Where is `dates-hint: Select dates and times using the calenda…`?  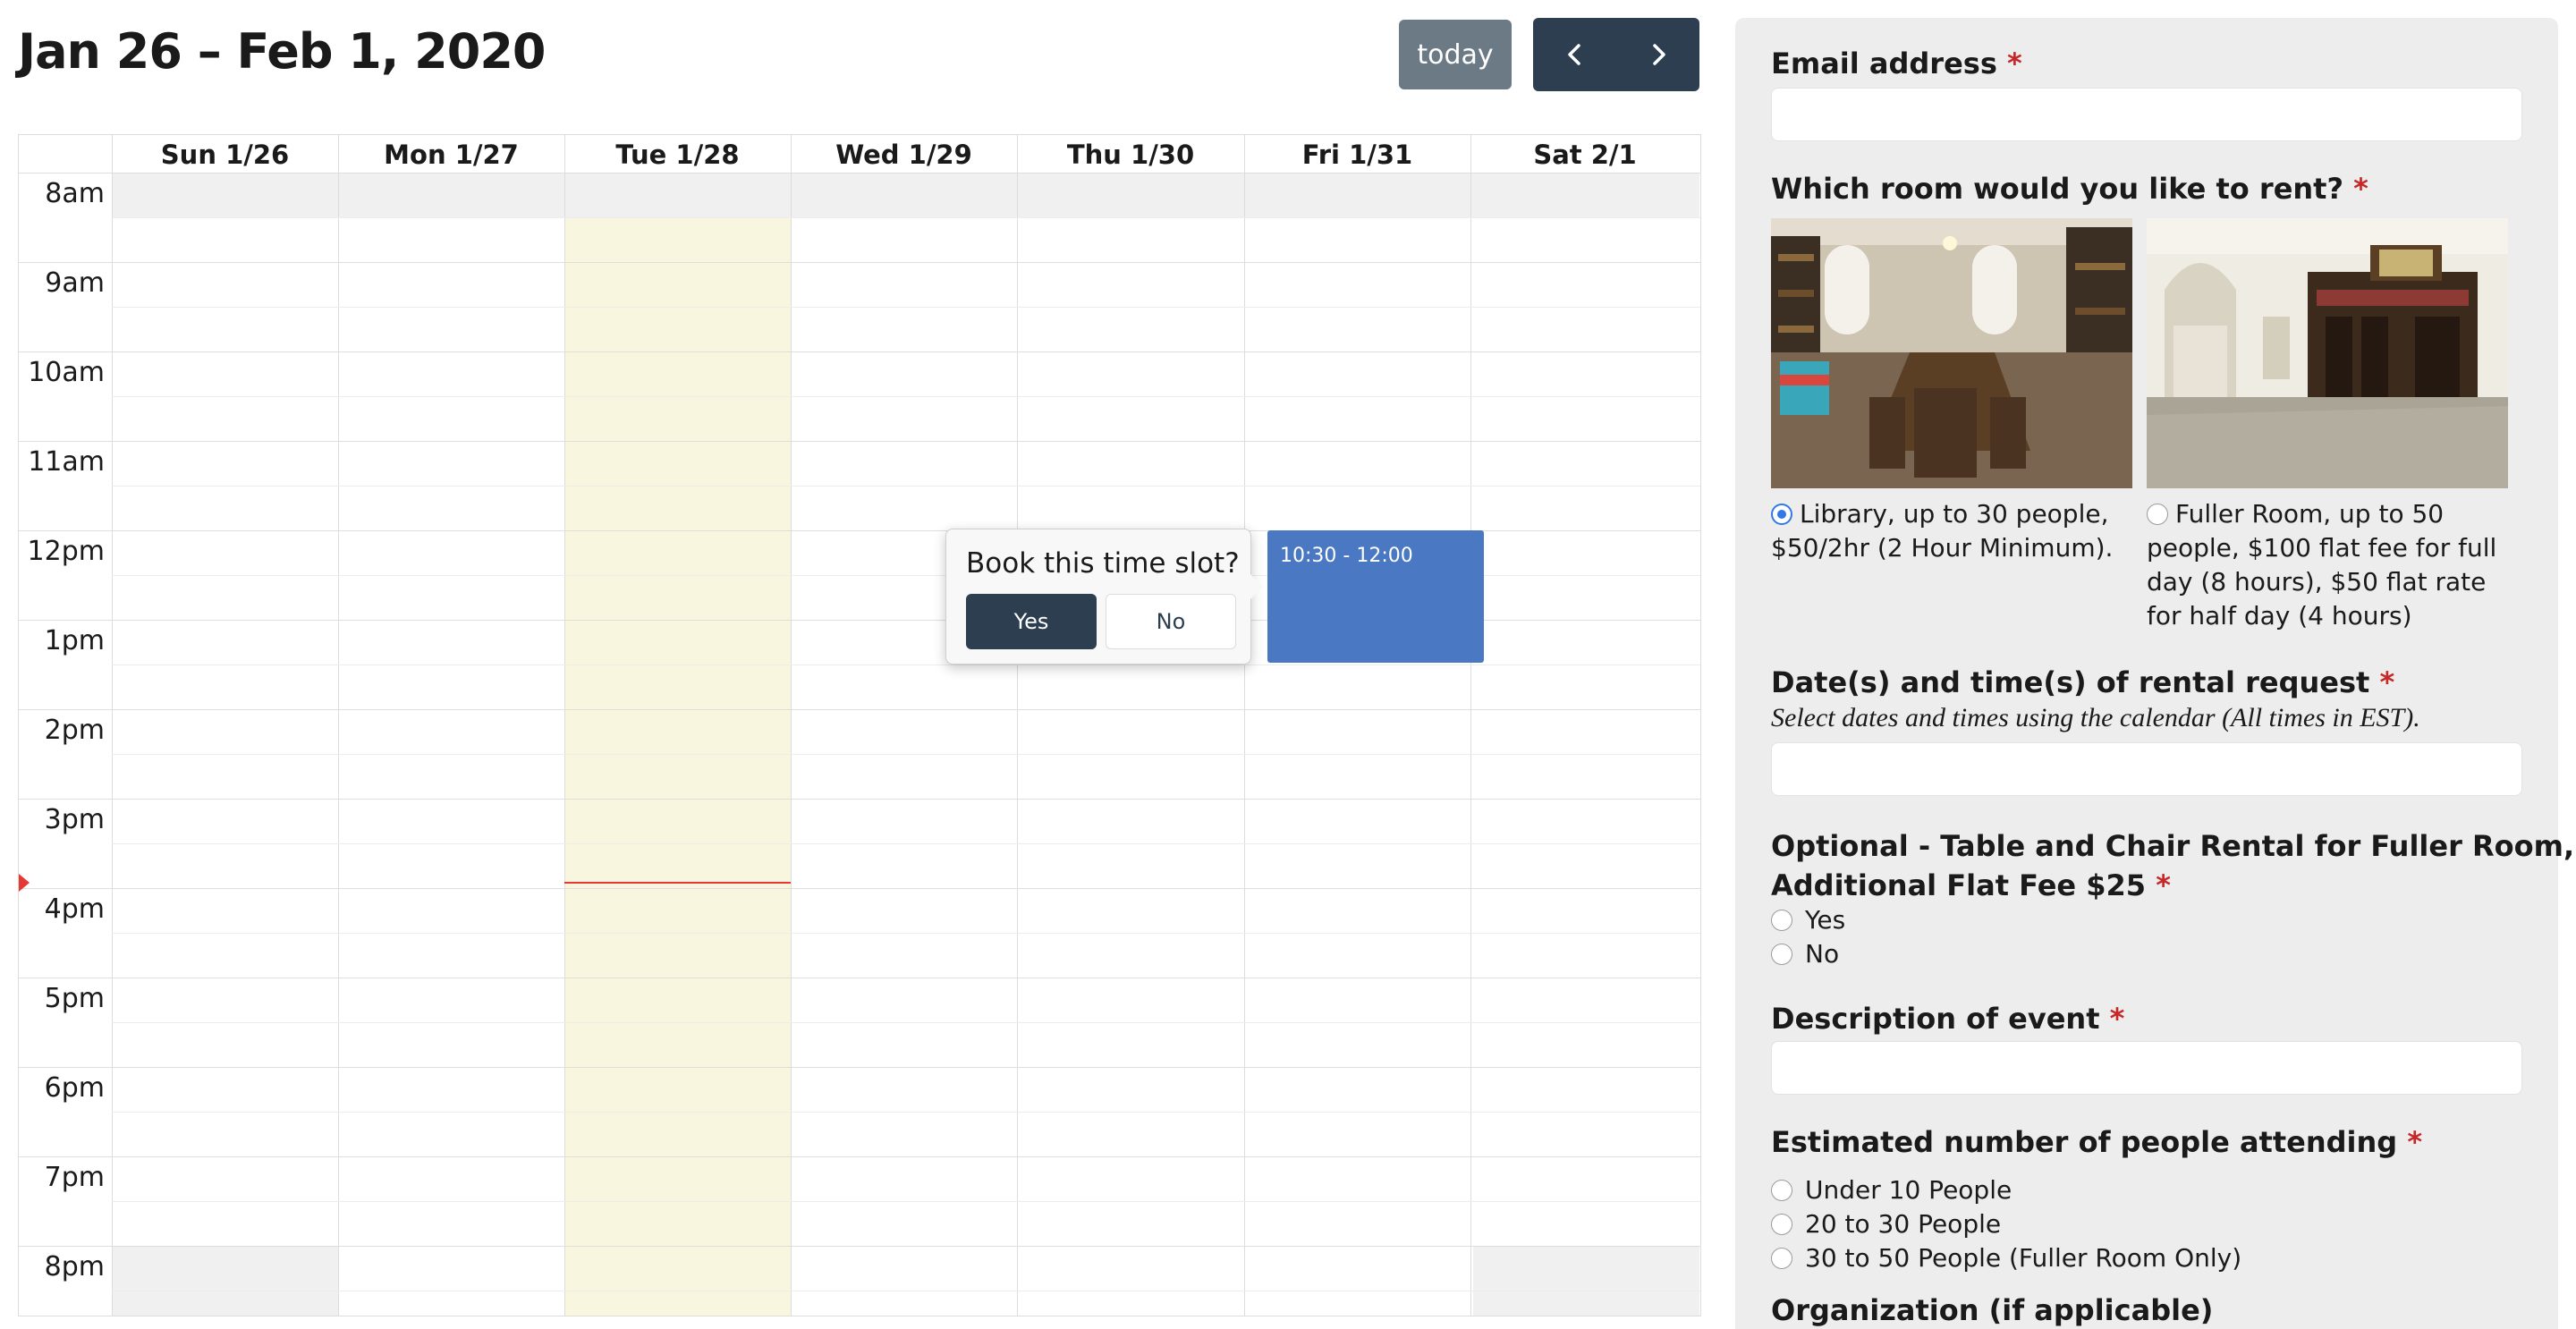
dates-hint: Select dates and times using the calenda… is located at coordinates (2095, 717).